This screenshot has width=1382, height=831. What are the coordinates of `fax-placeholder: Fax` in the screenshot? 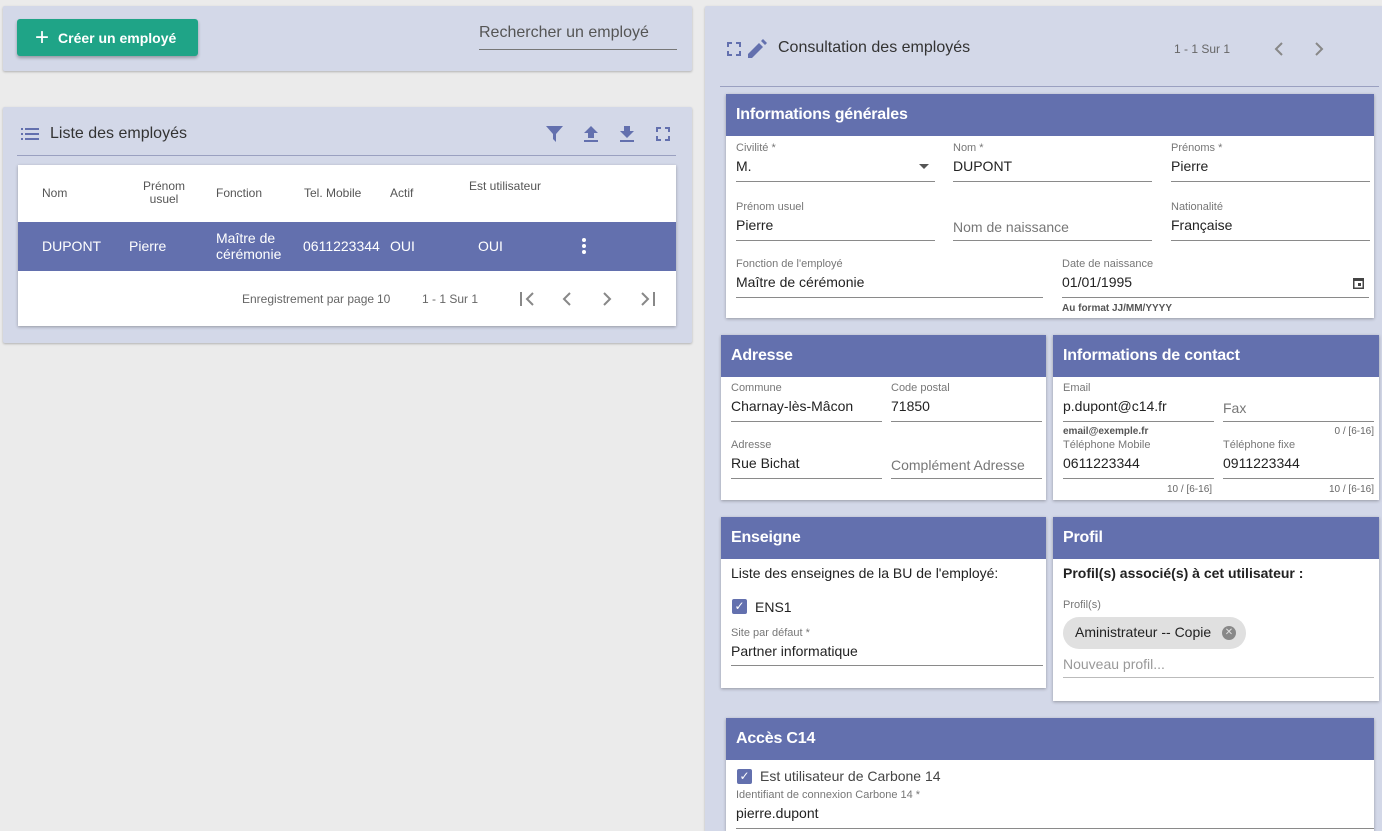 It's located at (1235, 408).